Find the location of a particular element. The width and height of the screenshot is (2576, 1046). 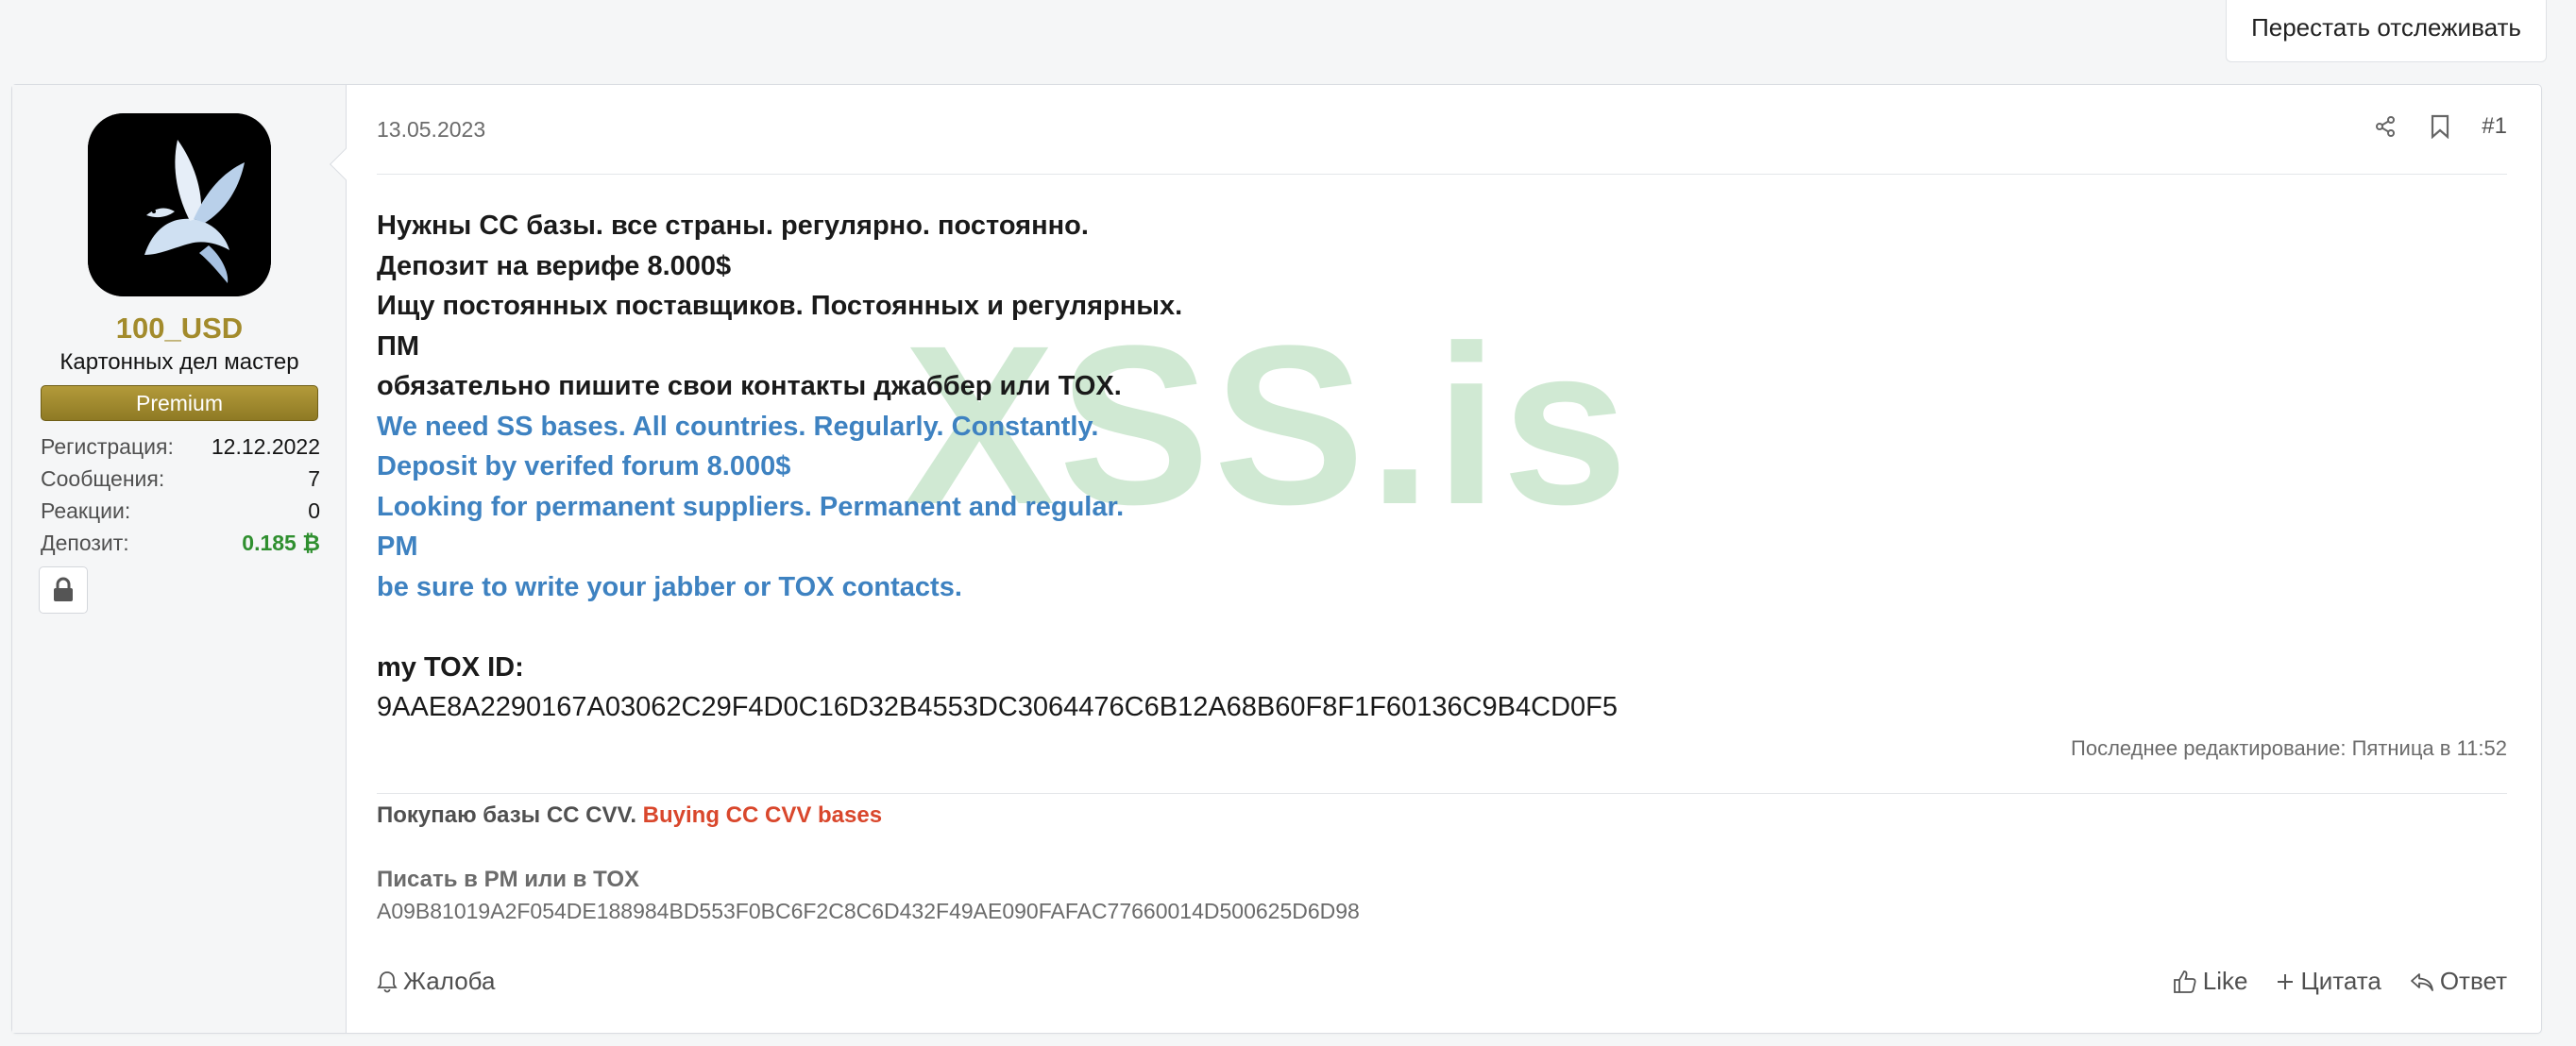

unwatch-button: Перестать отслеживать is located at coordinates (2386, 31).